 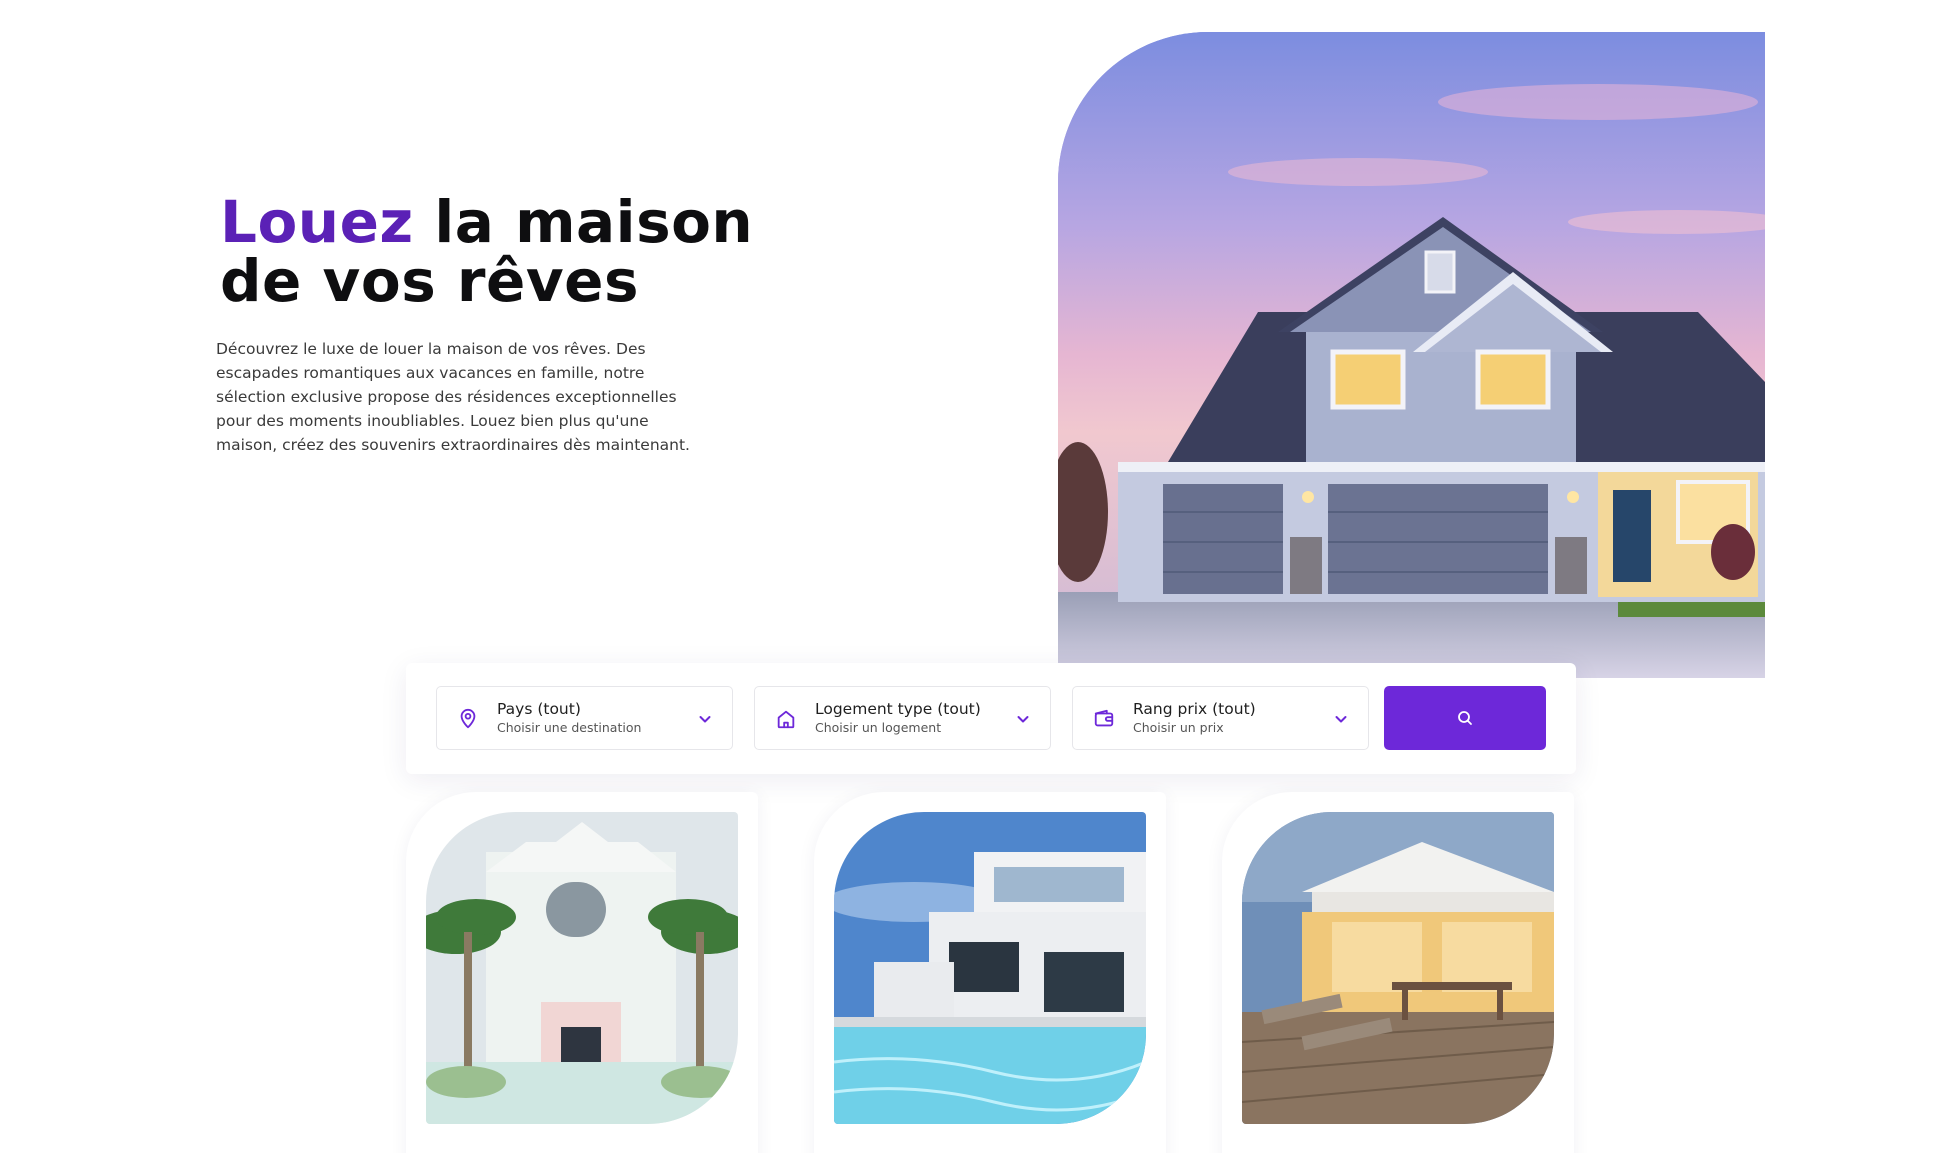 I want to click on country-filter: Pays (tout) Choisir une destination, so click(x=584, y=718).